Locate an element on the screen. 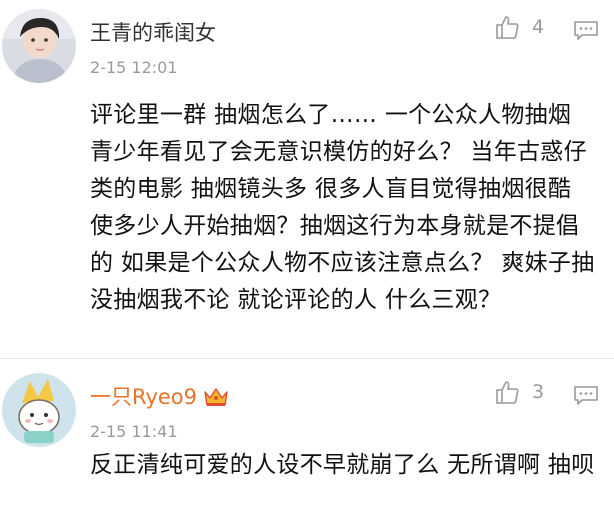 The width and height of the screenshot is (614, 532). like-button: 4 is located at coordinates (519, 27).